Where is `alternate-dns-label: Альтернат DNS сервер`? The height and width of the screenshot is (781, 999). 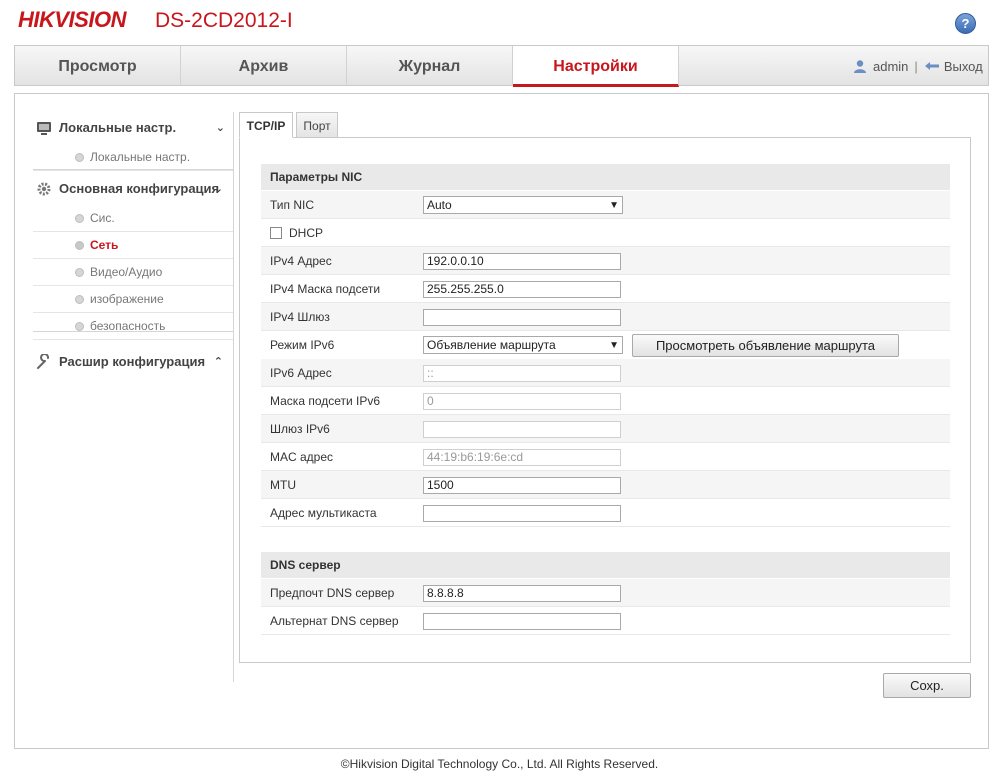 alternate-dns-label: Альтернат DNS сервер is located at coordinates (334, 621).